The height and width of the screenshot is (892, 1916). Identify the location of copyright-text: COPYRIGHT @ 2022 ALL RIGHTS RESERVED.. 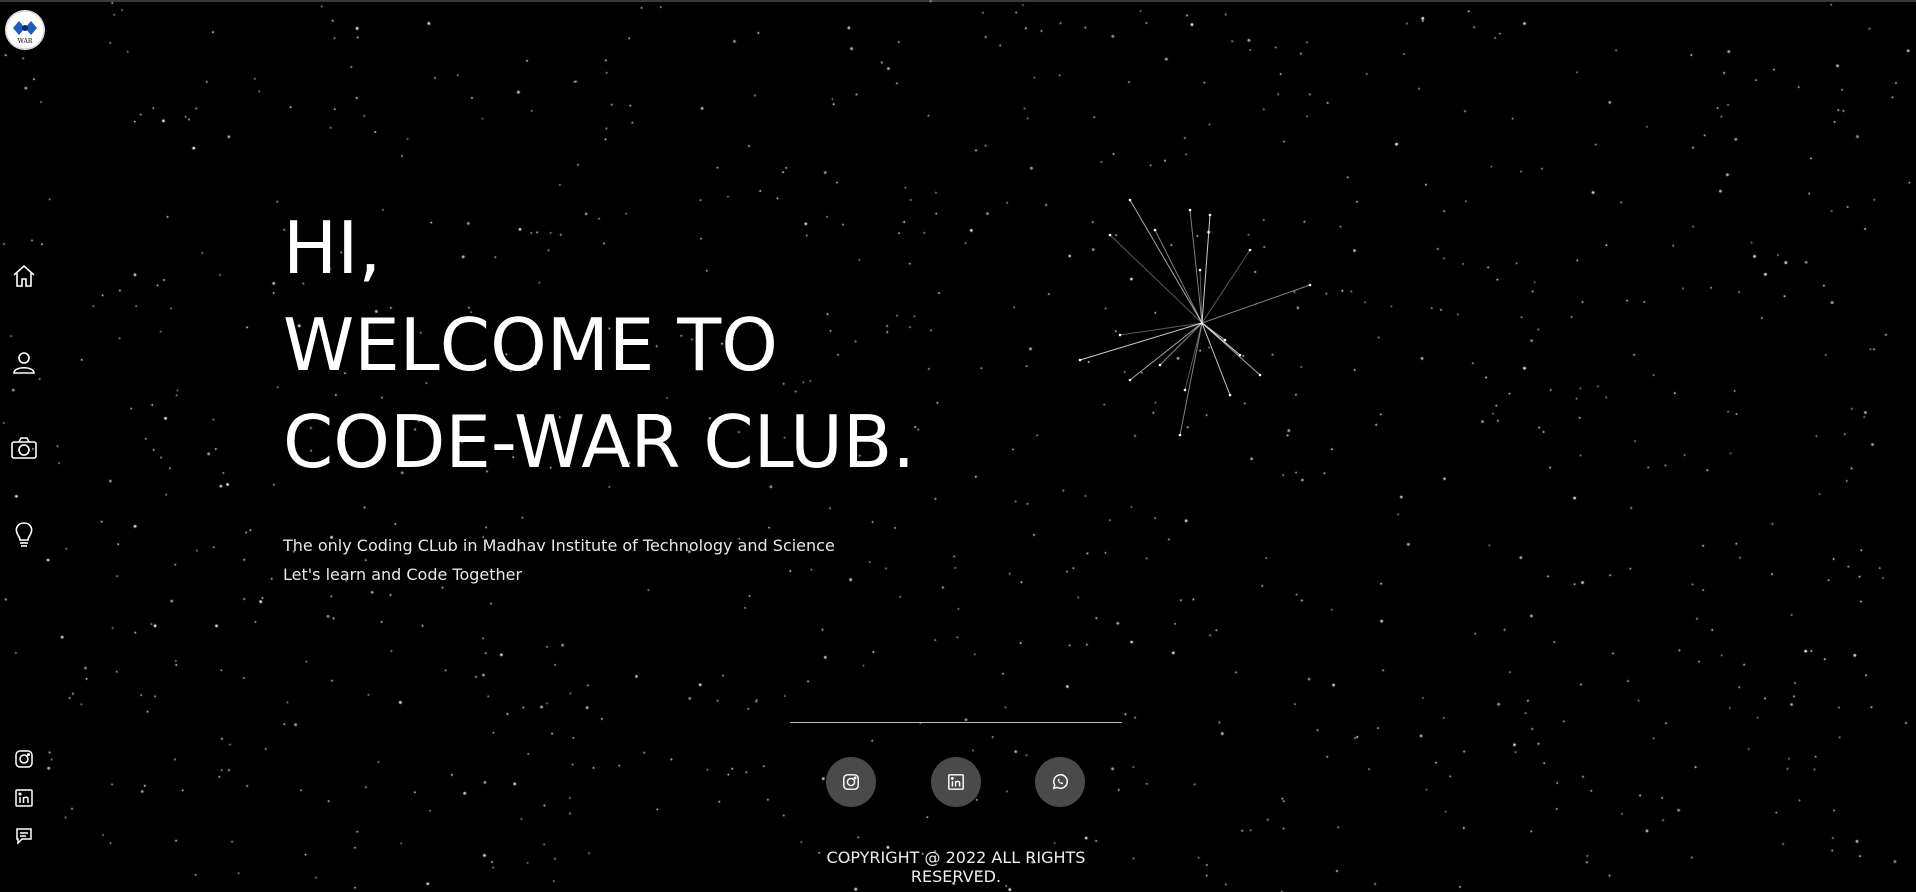
(956, 867).